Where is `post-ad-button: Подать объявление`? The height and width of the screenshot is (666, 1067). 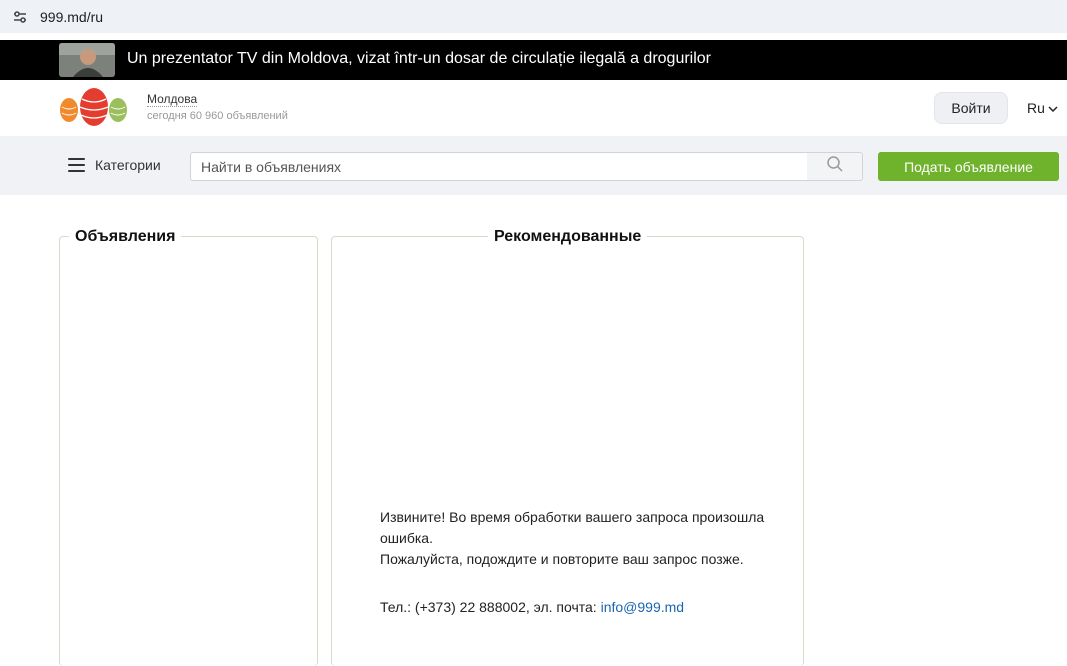
post-ad-button: Подать объявление is located at coordinates (968, 166).